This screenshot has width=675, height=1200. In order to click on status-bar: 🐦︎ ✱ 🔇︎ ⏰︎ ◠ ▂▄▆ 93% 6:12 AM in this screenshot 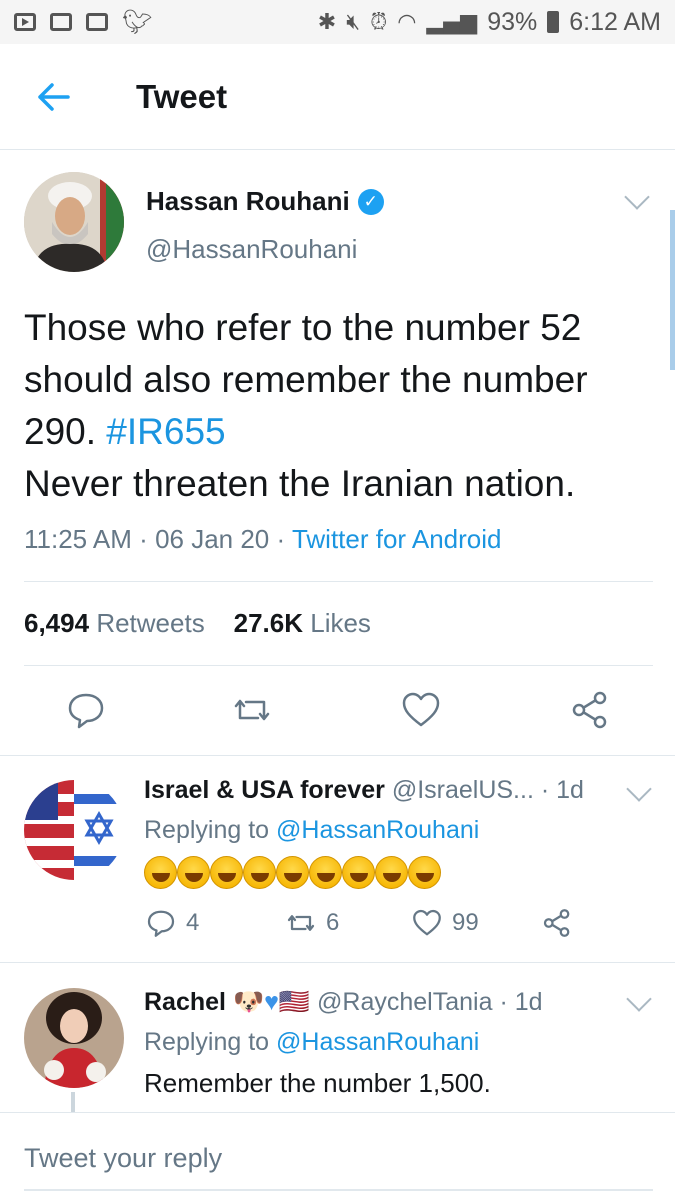, I will do `click(337, 22)`.